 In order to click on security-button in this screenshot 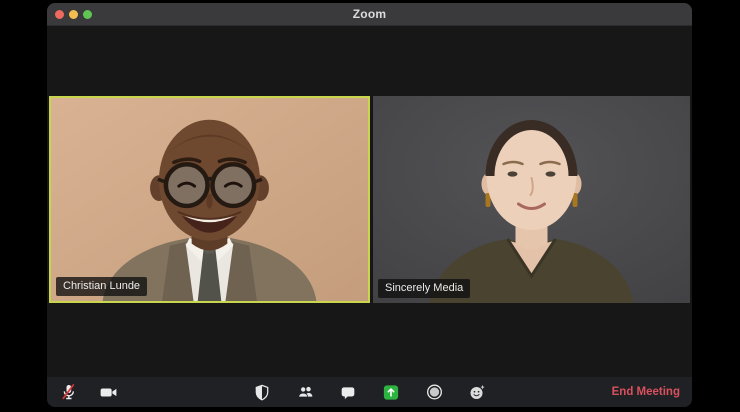, I will do `click(262, 392)`.